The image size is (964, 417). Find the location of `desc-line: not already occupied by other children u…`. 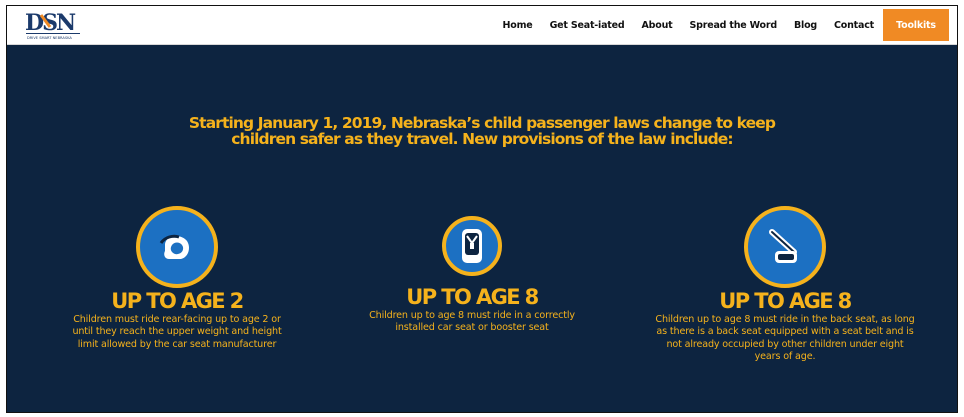

desc-line: not already occupied by other children u… is located at coordinates (785, 344).